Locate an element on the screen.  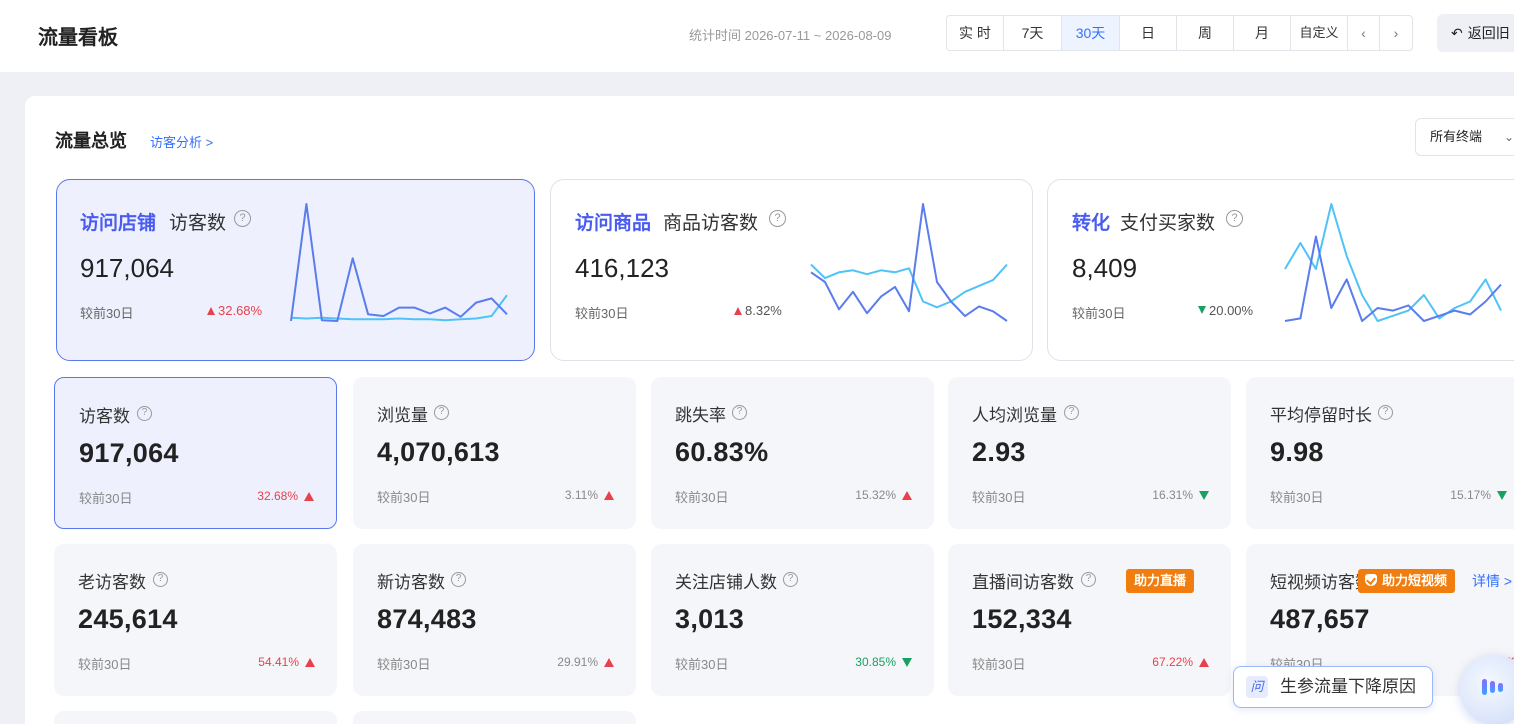
card-value: 8,409 is located at coordinates (1105, 268).